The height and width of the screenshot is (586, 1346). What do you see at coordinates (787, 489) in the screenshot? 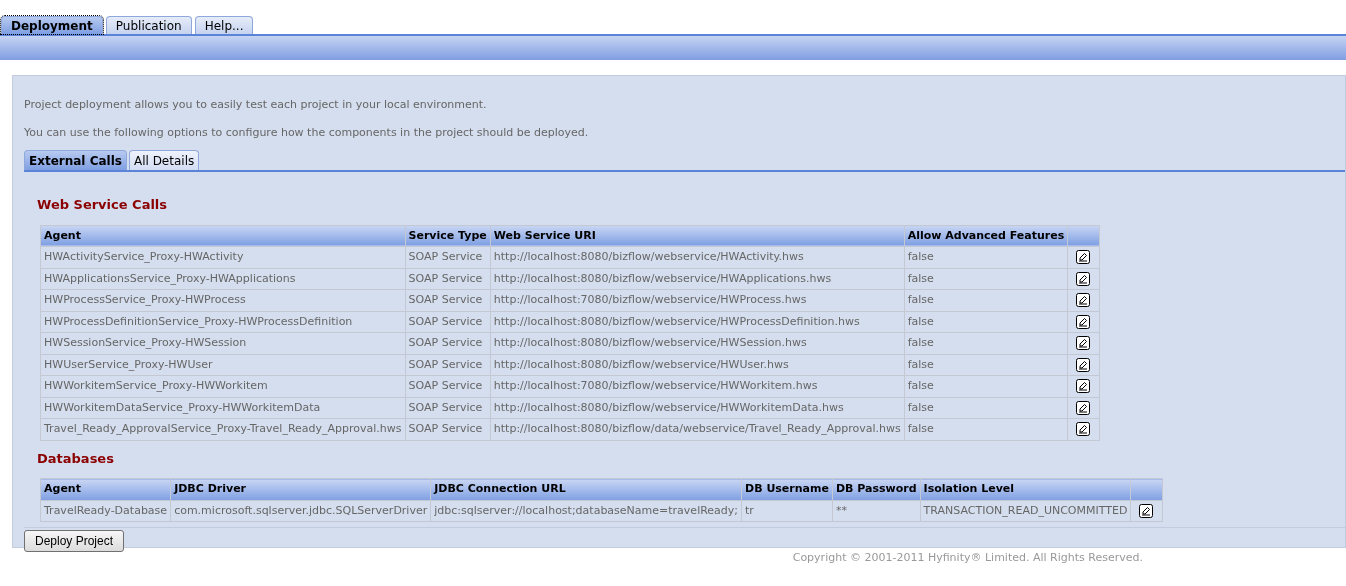
I see `column-header: DB Username` at bounding box center [787, 489].